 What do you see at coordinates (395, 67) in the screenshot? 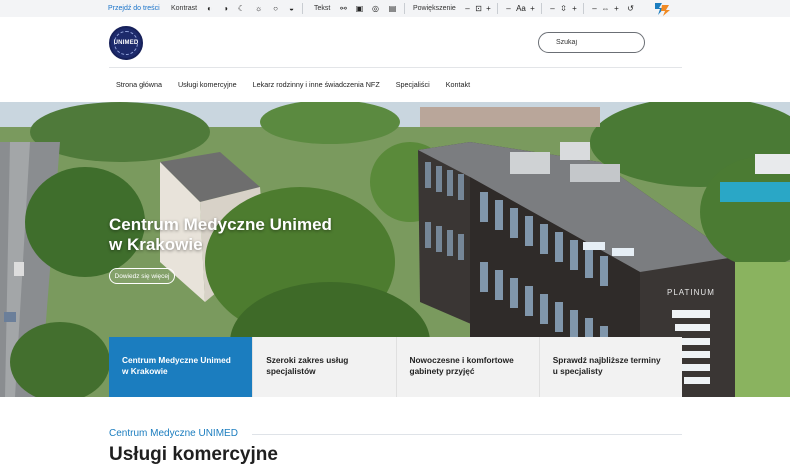
I see `header-divider` at bounding box center [395, 67].